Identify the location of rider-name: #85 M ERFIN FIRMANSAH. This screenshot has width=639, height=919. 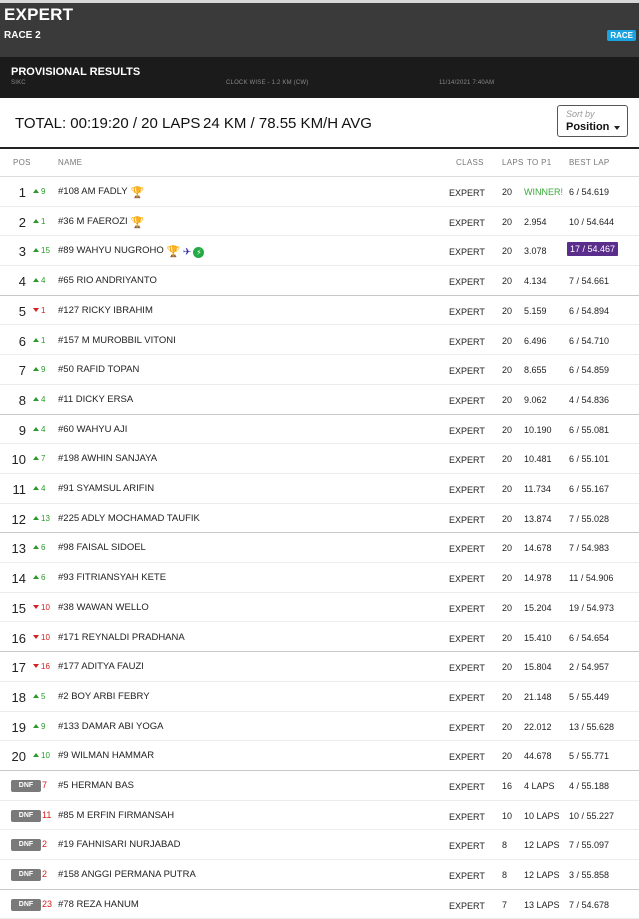
(116, 815).